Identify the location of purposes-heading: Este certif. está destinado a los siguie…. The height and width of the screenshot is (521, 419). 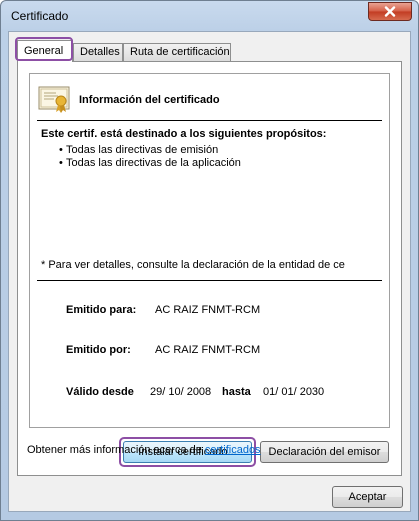
(184, 134).